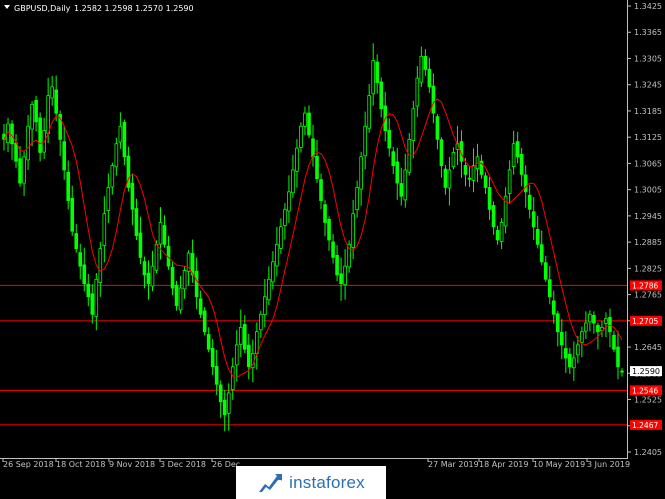 This screenshot has width=665, height=499. I want to click on price-tick-label: 1.3425, so click(648, 6).